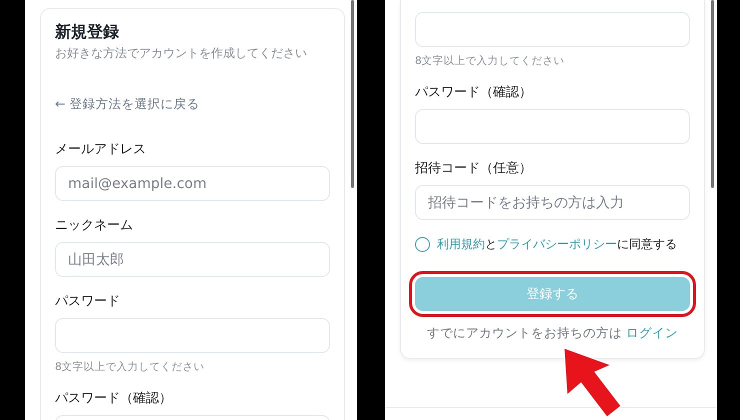 The height and width of the screenshot is (420, 740). What do you see at coordinates (557, 244) in the screenshot?
I see `policy-link: プライバシーポリシー` at bounding box center [557, 244].